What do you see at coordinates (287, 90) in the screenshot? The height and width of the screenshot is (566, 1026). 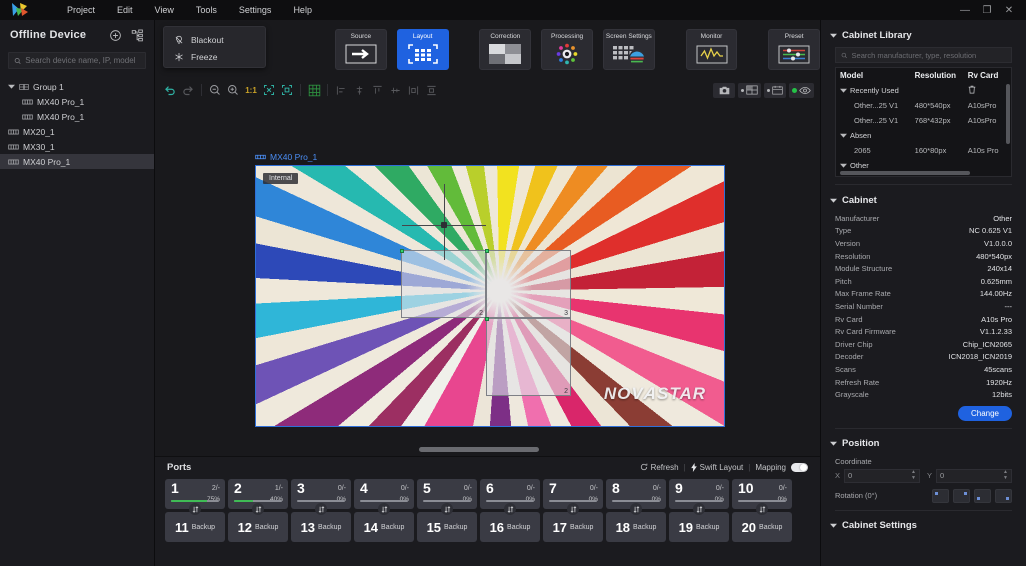 I see `select-frame-icon` at bounding box center [287, 90].